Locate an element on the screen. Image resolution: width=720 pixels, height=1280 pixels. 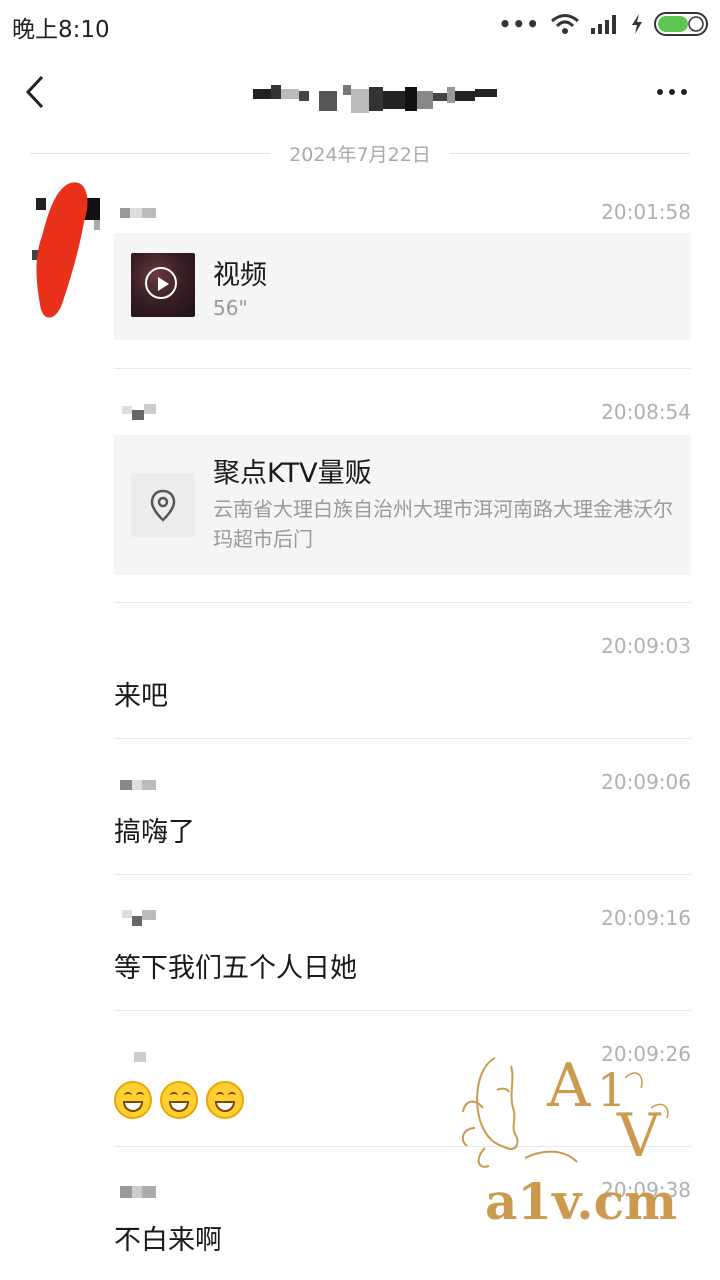
message-item: 20:09:03 来吧 is located at coordinates (402, 674).